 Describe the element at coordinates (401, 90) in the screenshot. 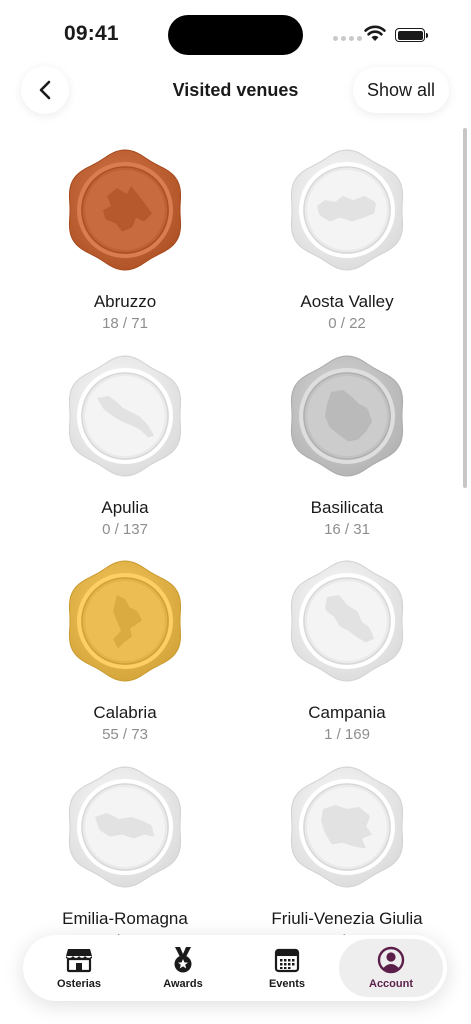

I see `show-all-button: Show all` at that location.